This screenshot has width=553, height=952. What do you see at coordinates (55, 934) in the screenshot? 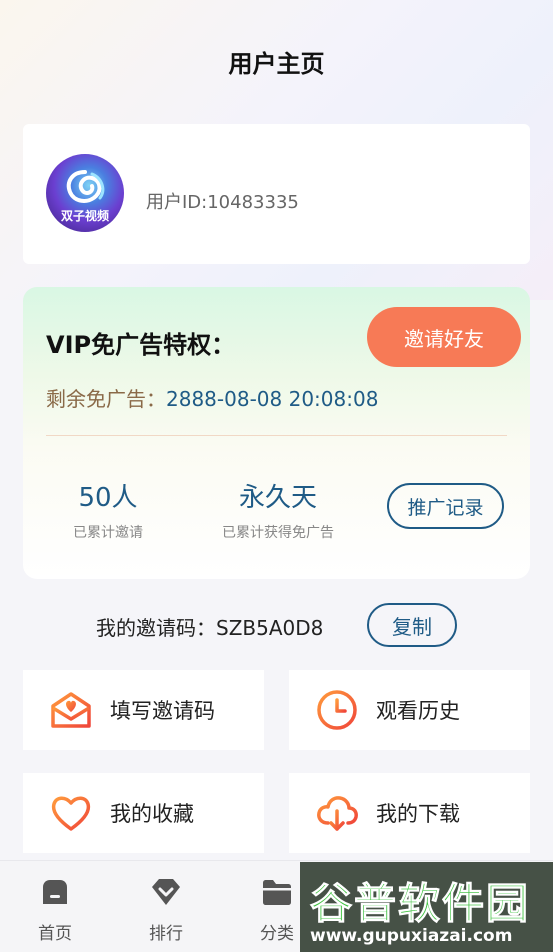
I see `tab-label: 首页` at bounding box center [55, 934].